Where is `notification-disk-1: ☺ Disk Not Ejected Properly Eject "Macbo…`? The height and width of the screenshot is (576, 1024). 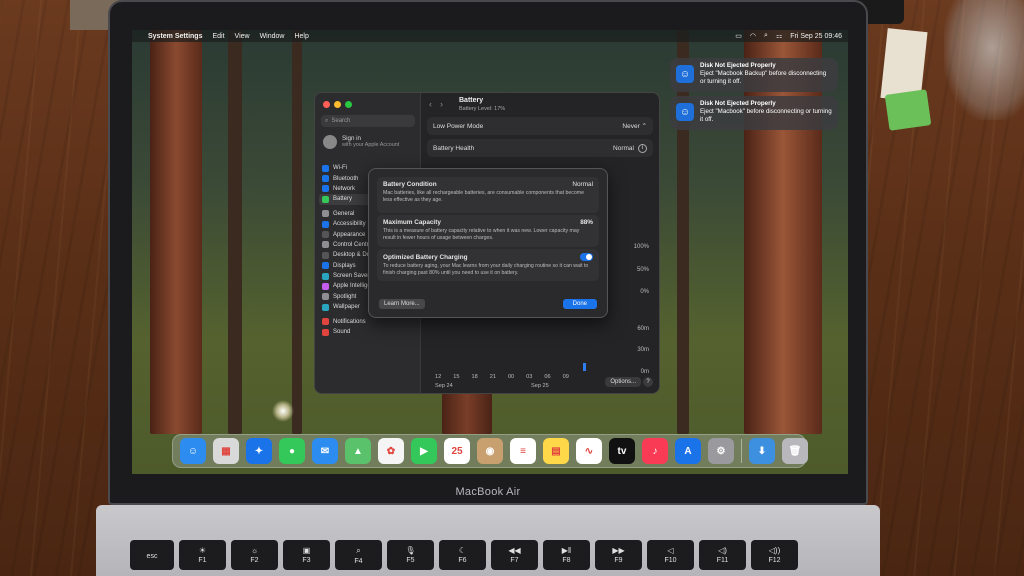
notification-disk-1: ☺ Disk Not Ejected Properly Eject "Macbo… is located at coordinates (754, 75).